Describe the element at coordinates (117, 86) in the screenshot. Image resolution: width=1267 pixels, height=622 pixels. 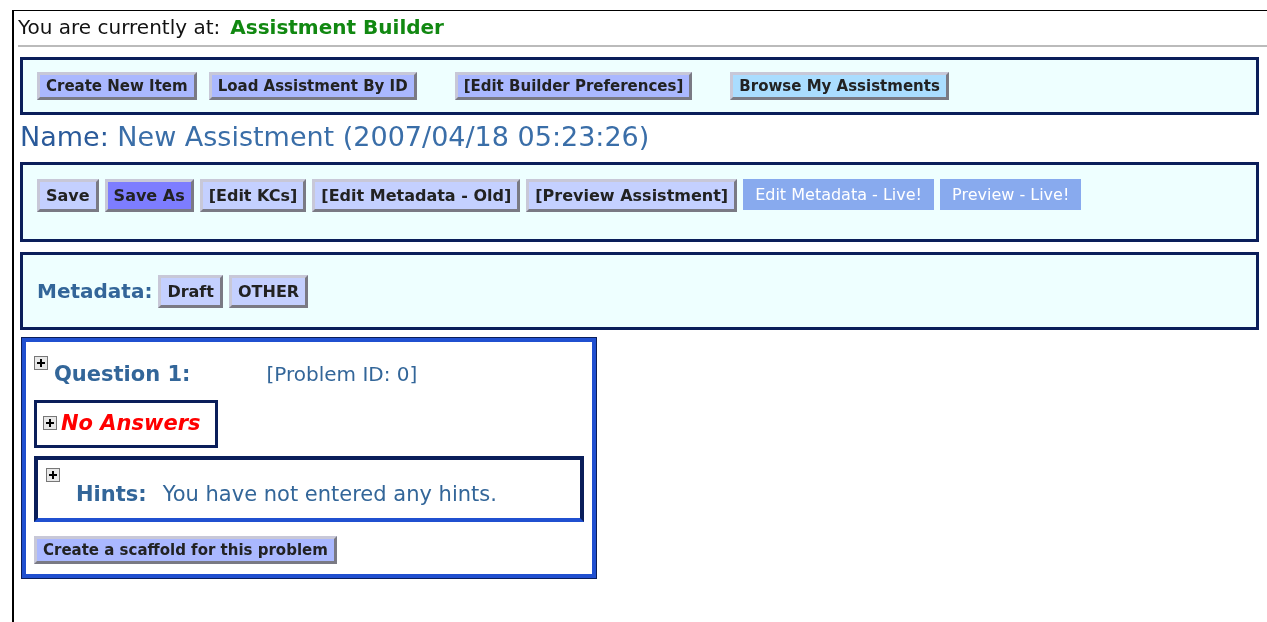
I see `toolbar-button: Create New Item` at that location.